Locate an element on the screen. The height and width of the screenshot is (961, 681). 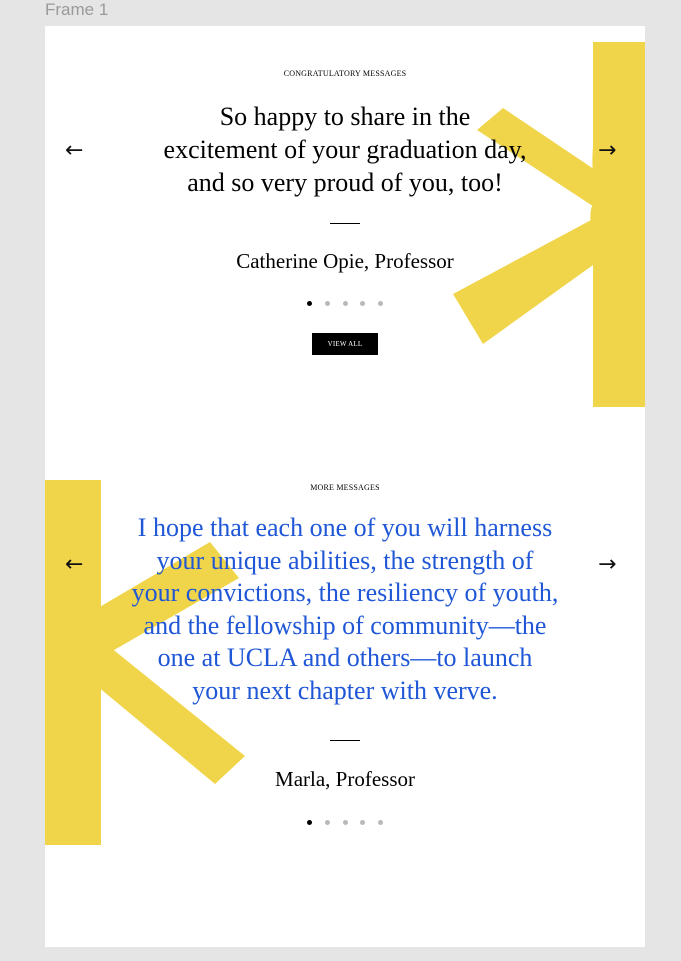
frame-label: Frame 1 is located at coordinates (77, 9).